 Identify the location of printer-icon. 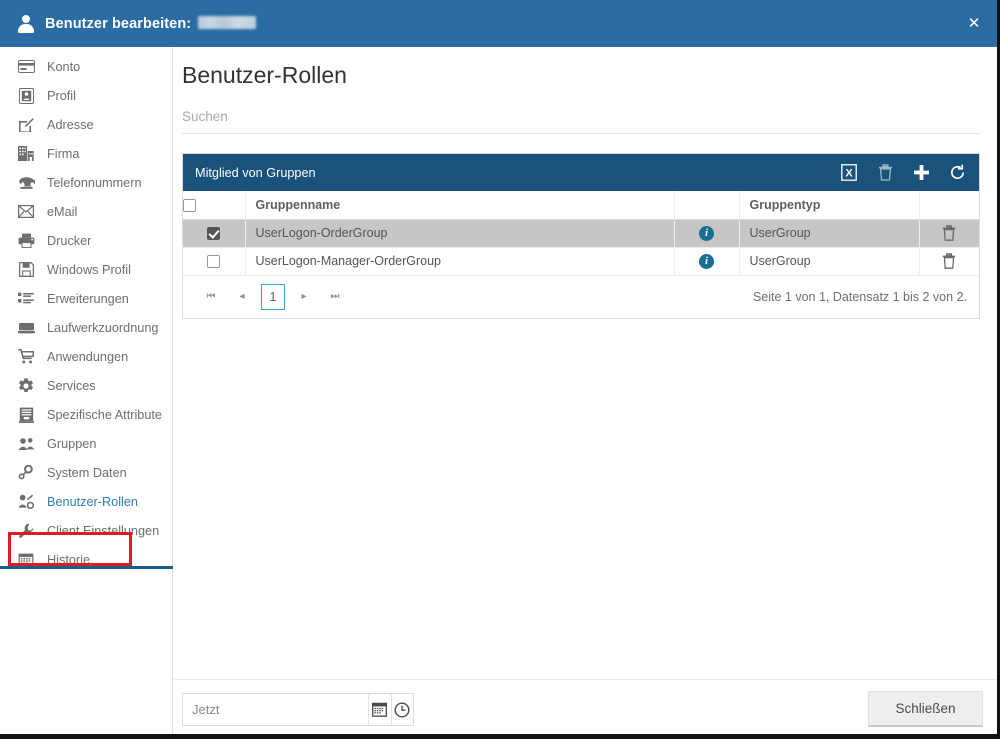
(26, 241).